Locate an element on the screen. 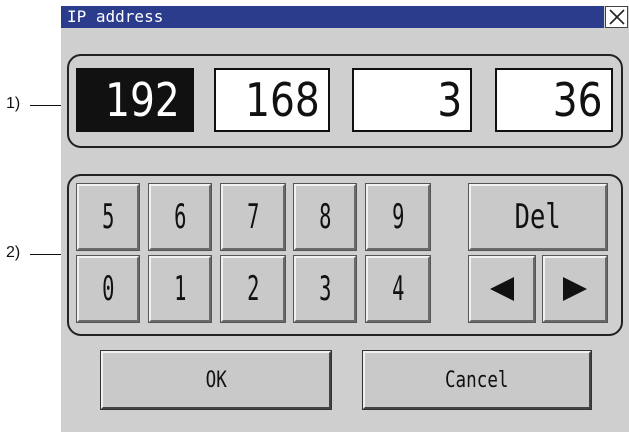  cursor-left-button is located at coordinates (502, 289).